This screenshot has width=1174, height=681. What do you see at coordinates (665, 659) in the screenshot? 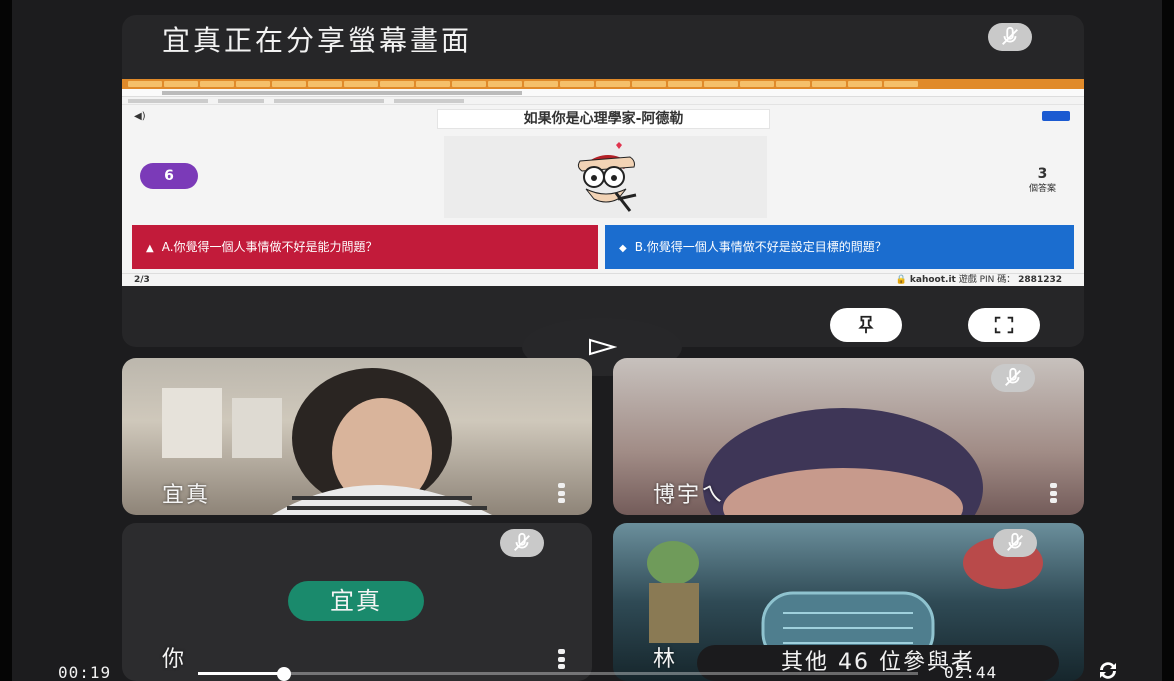
I see `participant-name: 林` at bounding box center [665, 659].